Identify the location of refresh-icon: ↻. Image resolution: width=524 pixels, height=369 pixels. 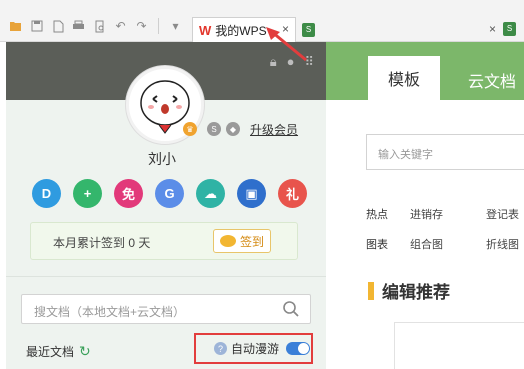
(85, 351).